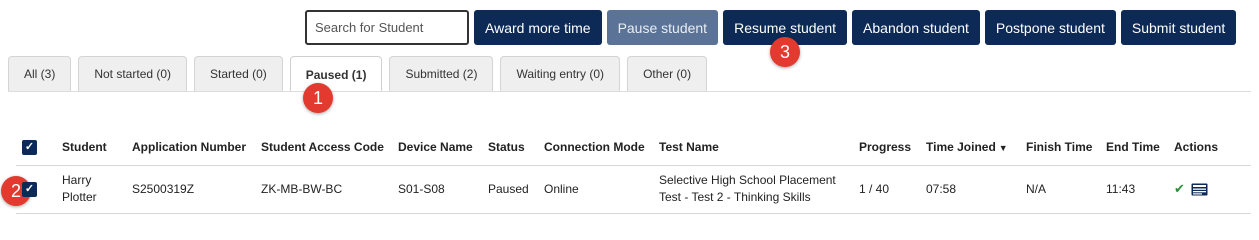  What do you see at coordinates (190, 148) in the screenshot?
I see `header-application-number: Application Number` at bounding box center [190, 148].